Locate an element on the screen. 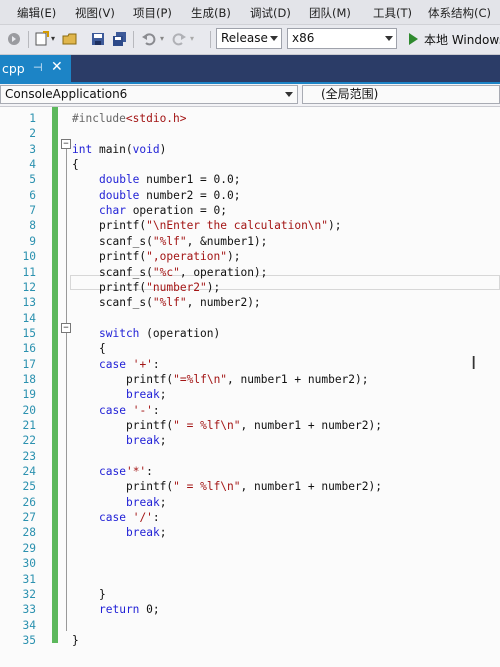 The height and width of the screenshot is (667, 500). code-line: 28 break; is located at coordinates (250, 532).